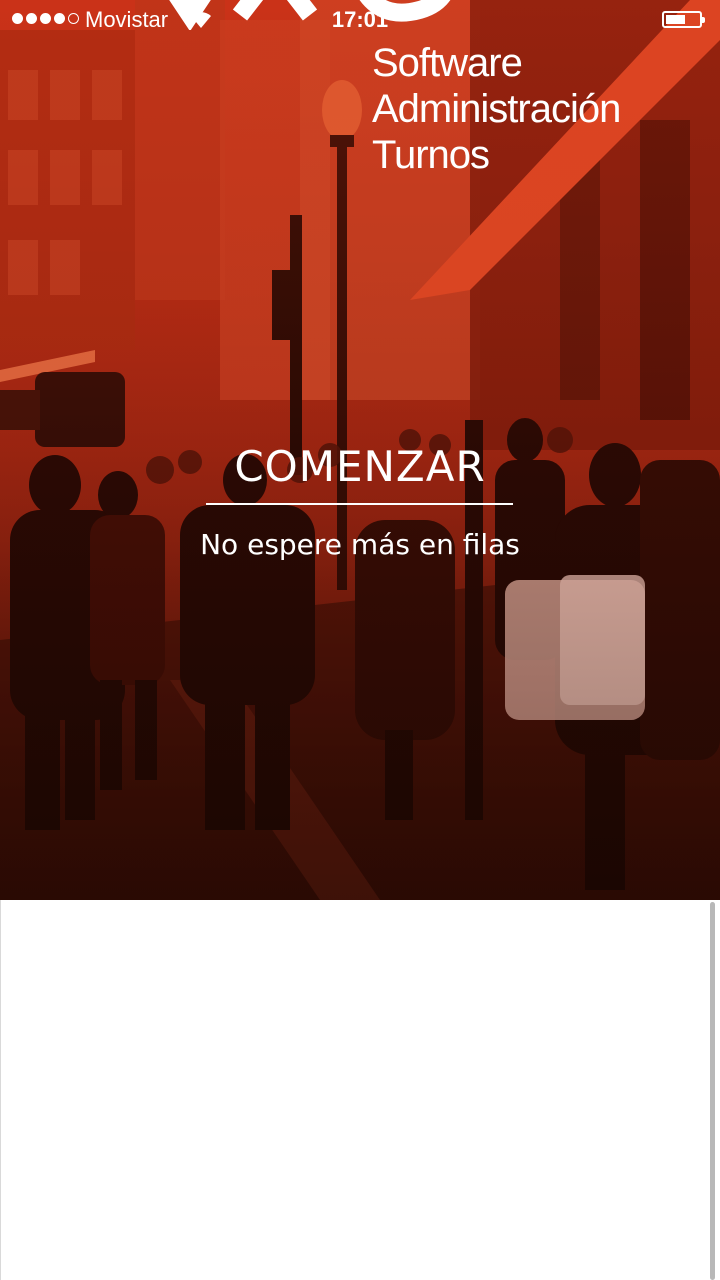  Describe the element at coordinates (431, 155) in the screenshot. I see `logo-line-3: Turnos` at that location.